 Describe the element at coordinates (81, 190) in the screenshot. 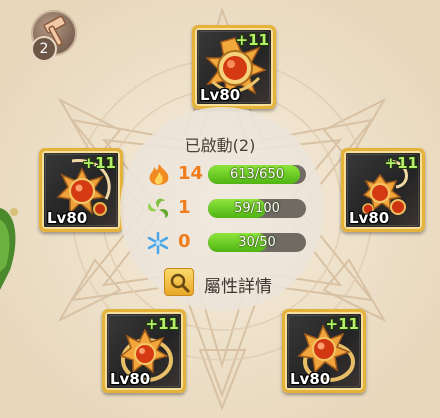

I see `equipment-slot-left: +11 Lv80` at that location.